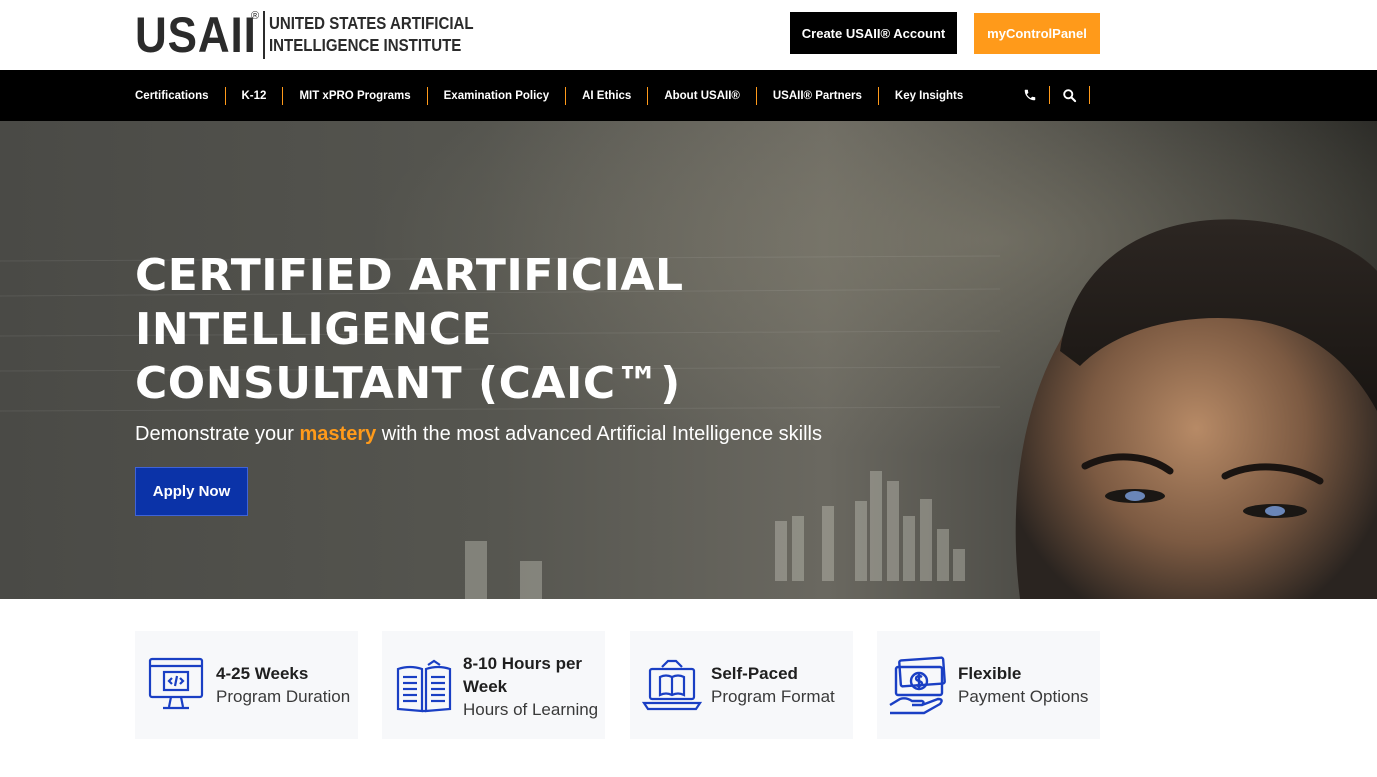 Image resolution: width=1377 pixels, height=777 pixels. What do you see at coordinates (531, 709) in the screenshot?
I see `feature-subtitle: Hours of Learning` at bounding box center [531, 709].